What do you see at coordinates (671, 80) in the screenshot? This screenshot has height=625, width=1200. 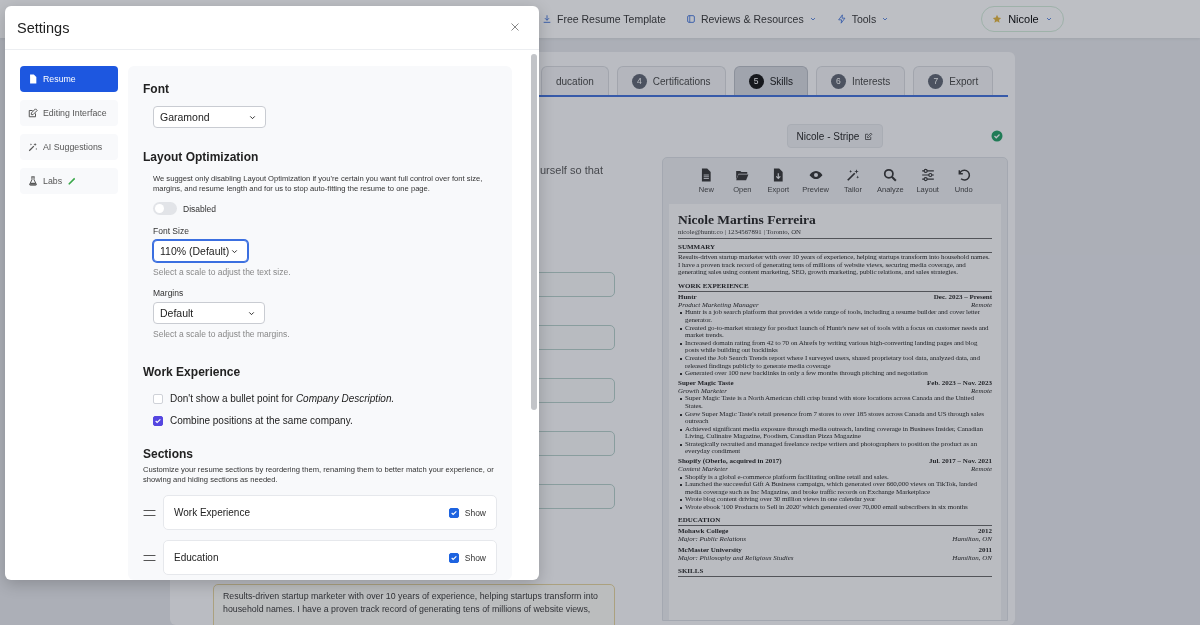 I see `step-tab: 4 Certifications` at bounding box center [671, 80].